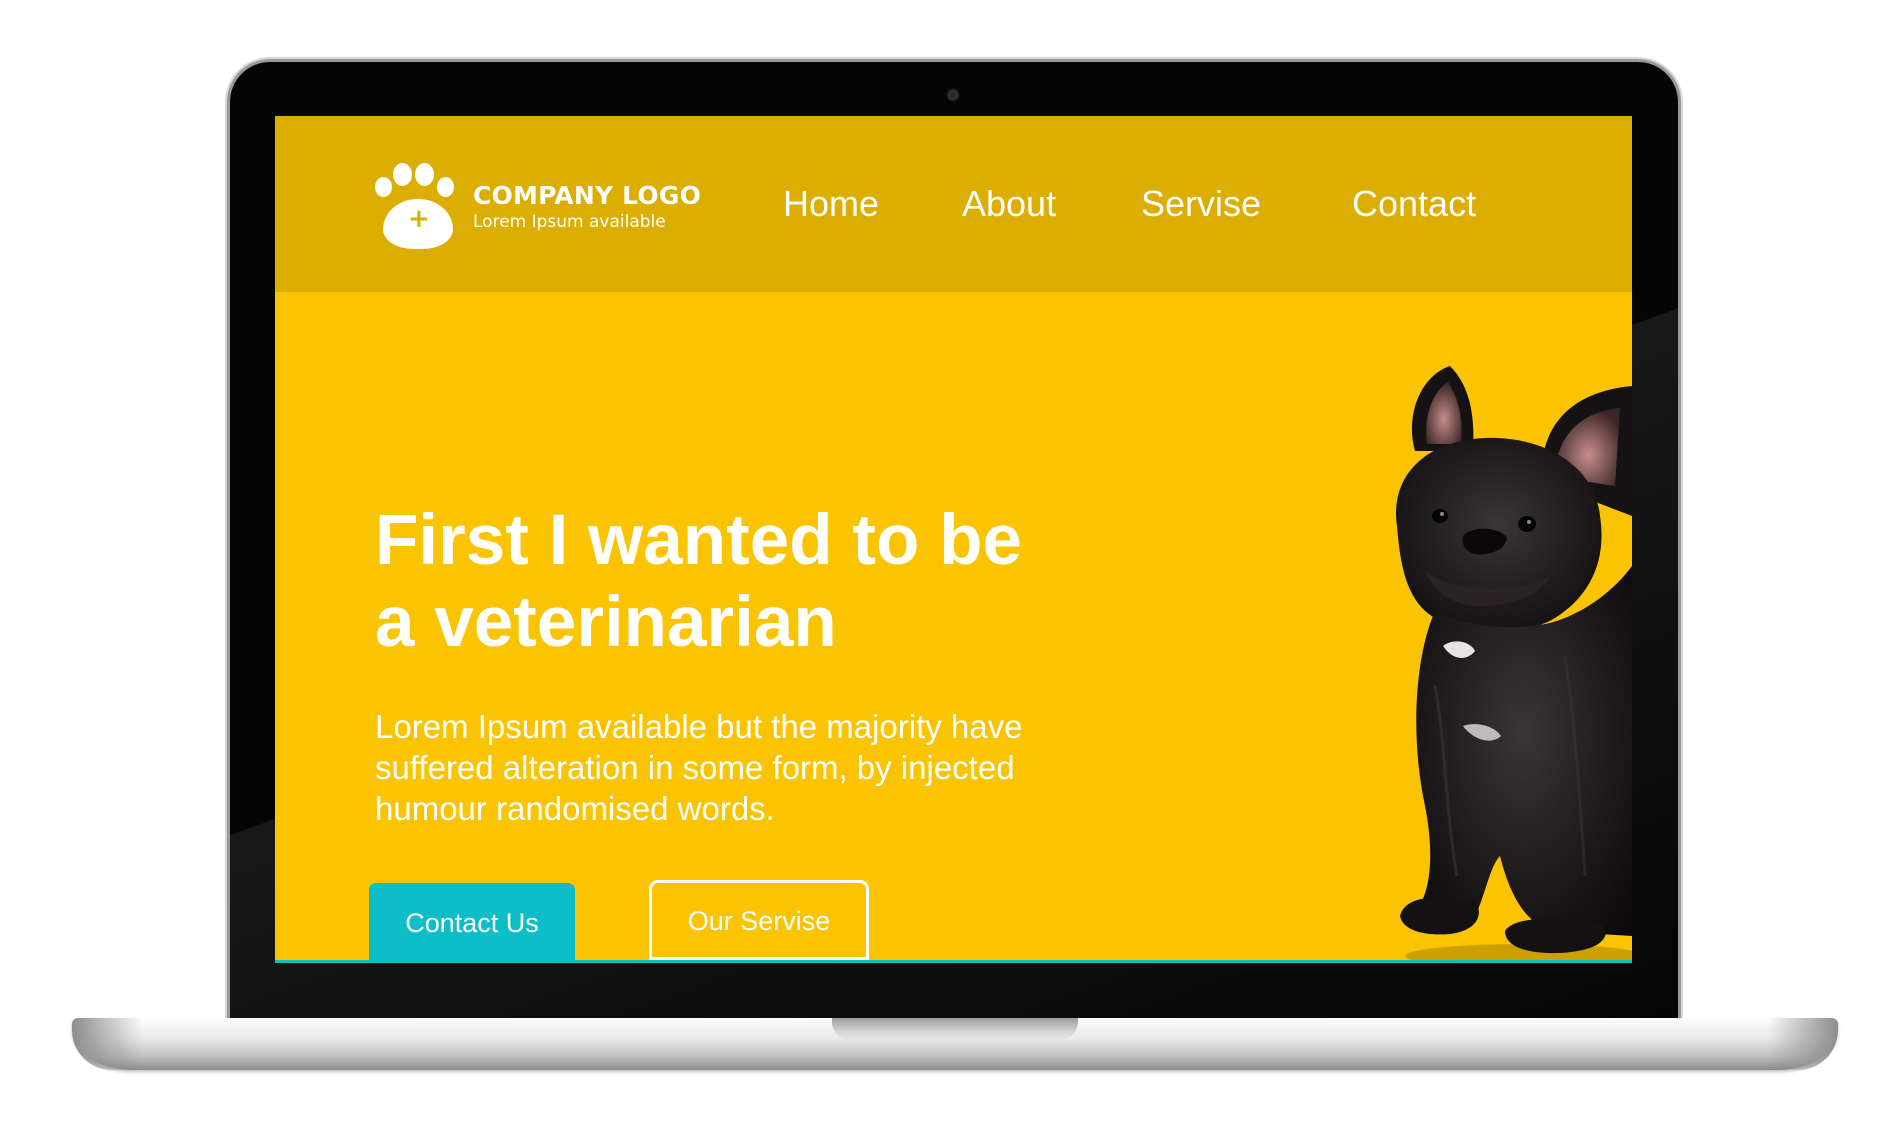 This screenshot has width=1895, height=1139. I want to click on hero-title-line: a veterinarian, so click(606, 622).